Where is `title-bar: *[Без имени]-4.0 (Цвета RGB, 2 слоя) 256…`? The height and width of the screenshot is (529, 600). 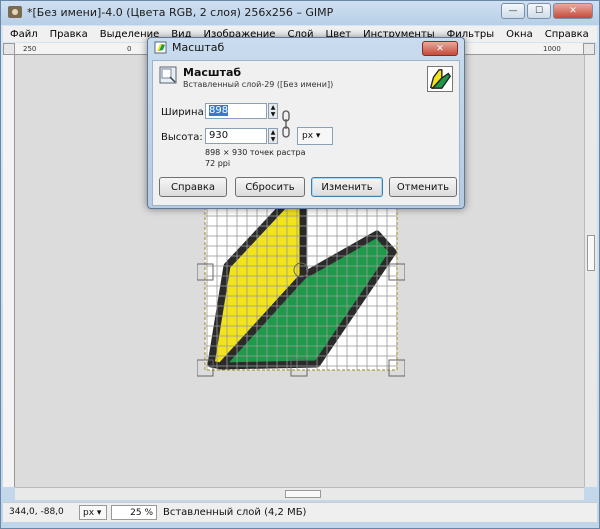
title-bar: *[Без имени]-4.0 (Цвета RGB, 2 слоя) 256… is located at coordinates (300, 13).